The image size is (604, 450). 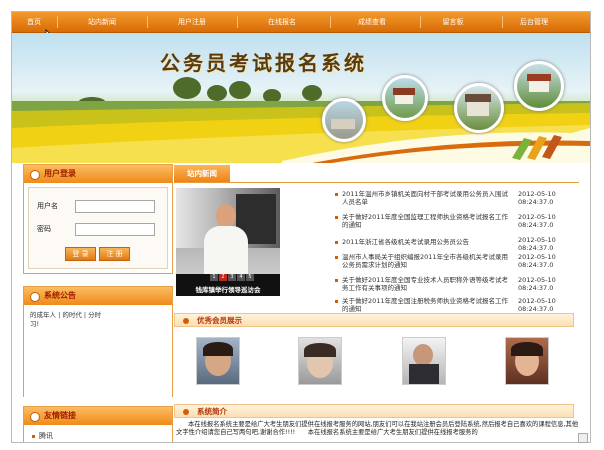 I want to click on news-item: 关于做好2011年度全国注册税务师执业资格考试报名工作的通知, so click(x=424, y=305).